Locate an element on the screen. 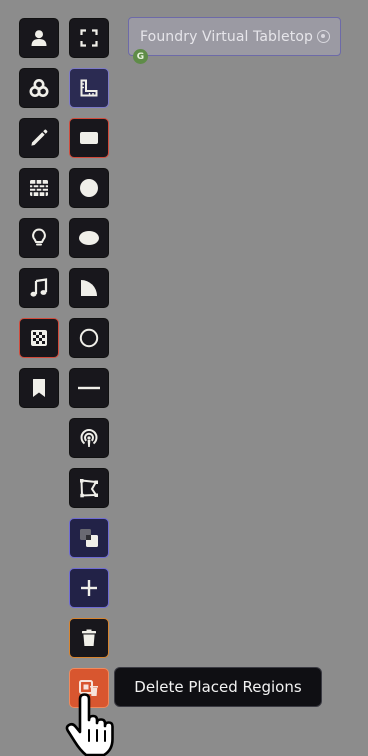 Image resolution: width=368 pixels, height=756 pixels. polygon-icon is located at coordinates (89, 488).